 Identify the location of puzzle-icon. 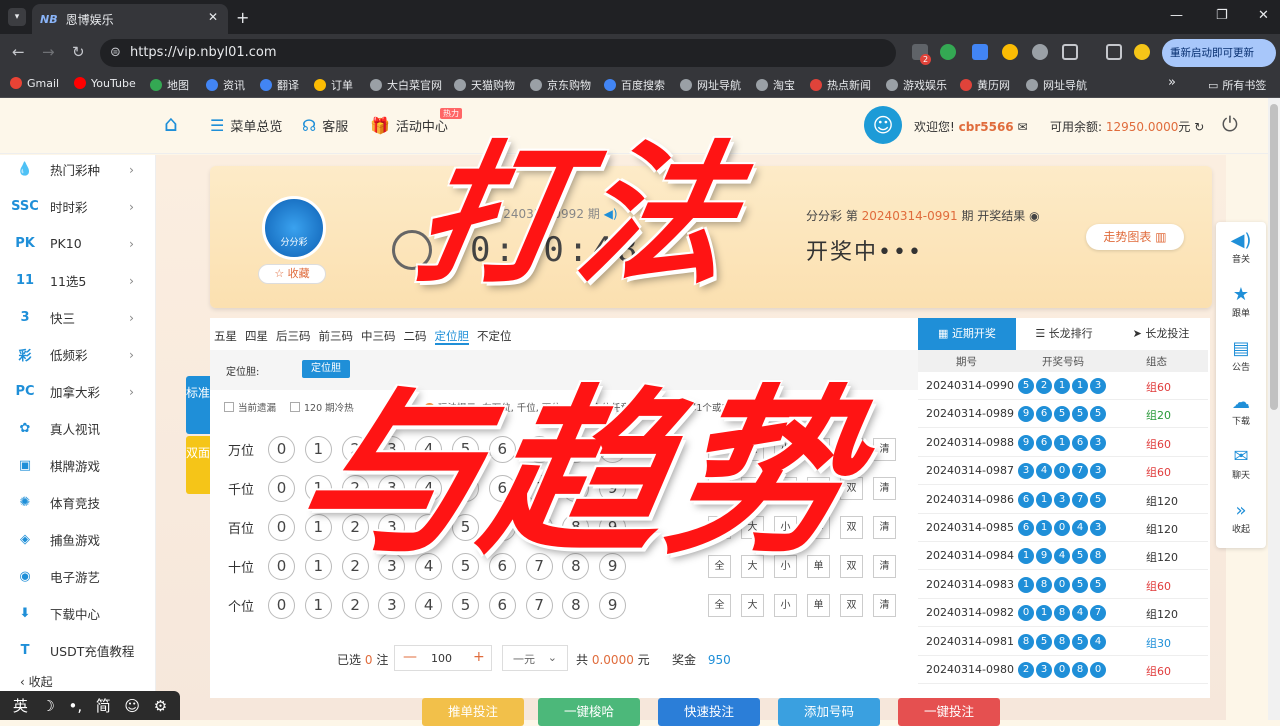
(1070, 52).